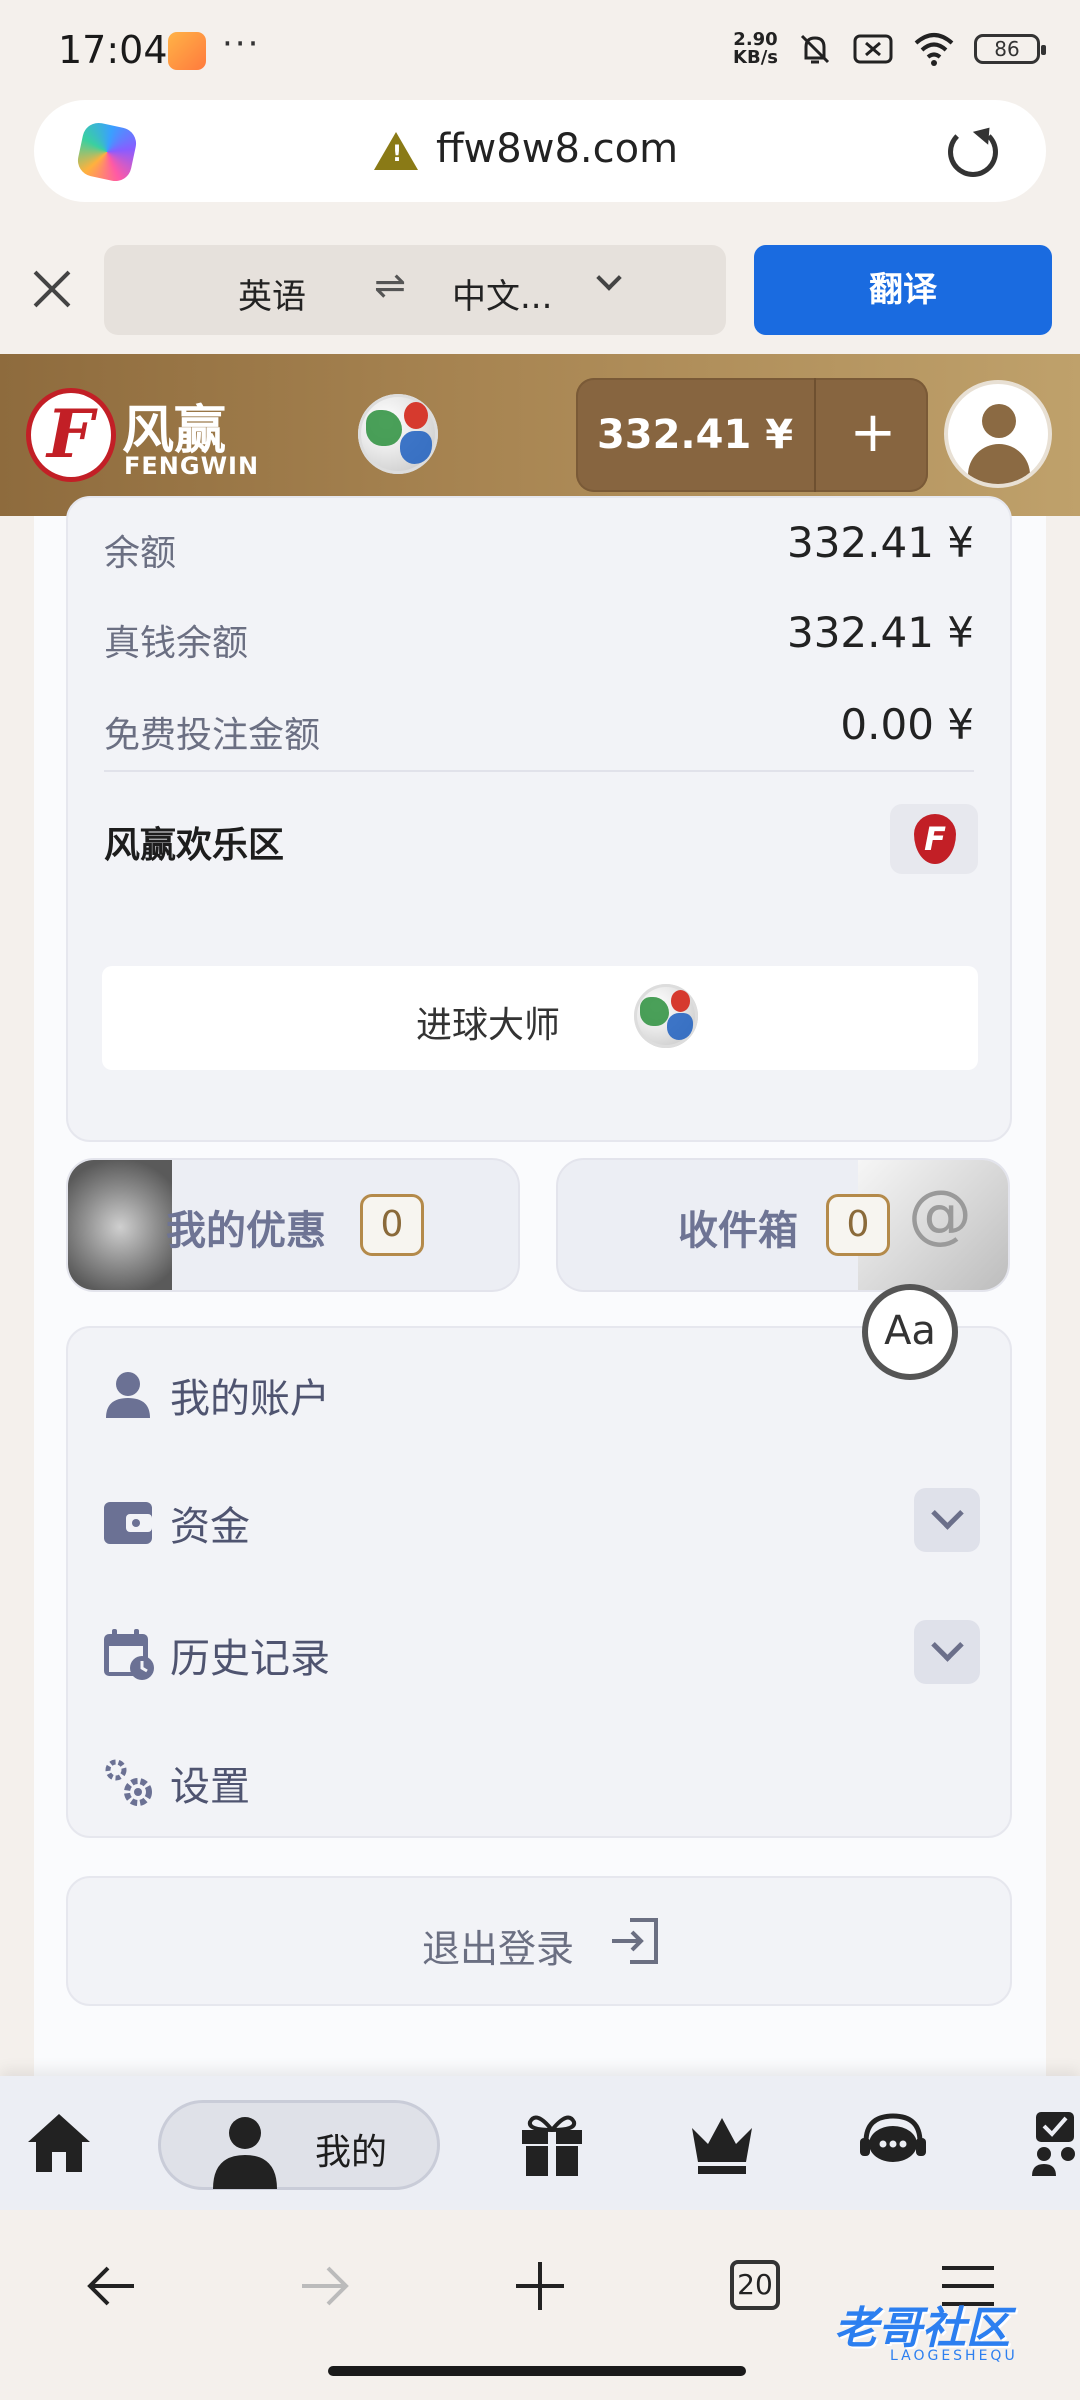 This screenshot has width=1080, height=2400. Describe the element at coordinates (113, 50) in the screenshot. I see `status-time: 17:04` at that location.